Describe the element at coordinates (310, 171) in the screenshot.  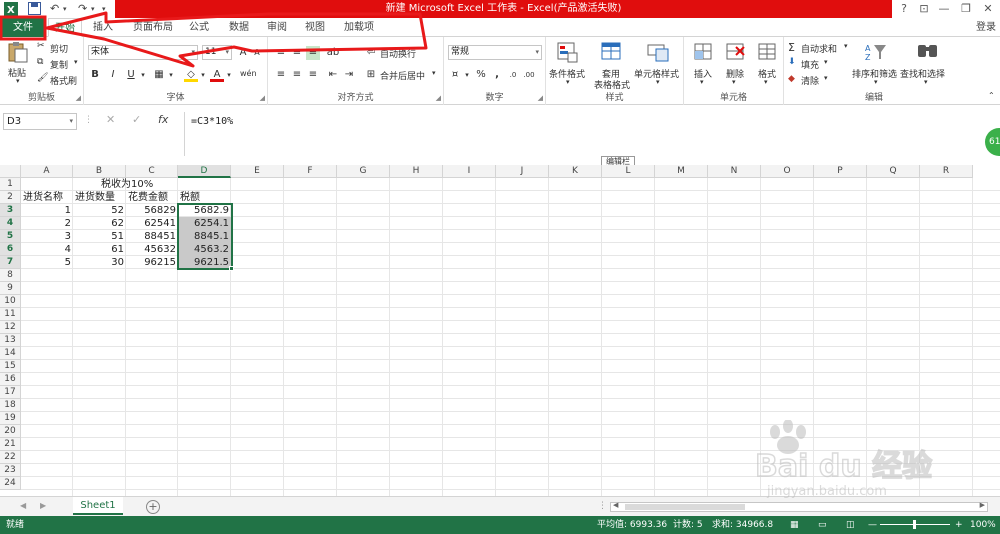
I see `column-header-F: F` at that location.